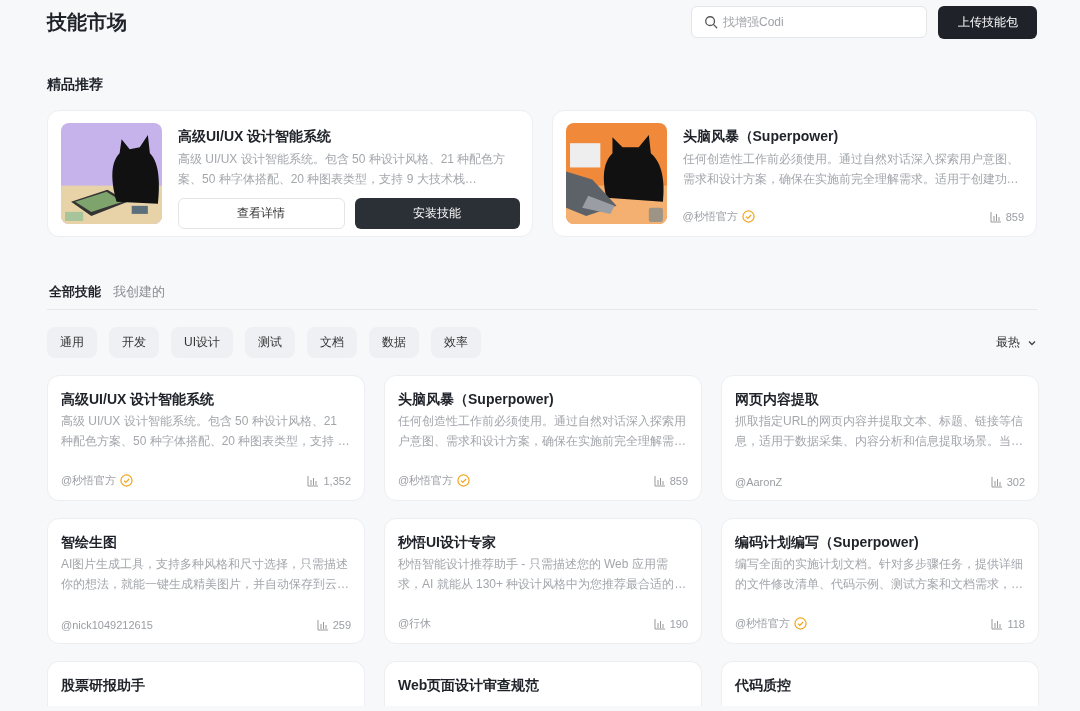 This screenshot has height=711, width=1080. I want to click on skill-card: 智绘生图 AI图片生成工具，支持多种风格和尺寸选择，只需描述你的想法，就能一键生成精美图片，并自动保存到云… @nick1049212615 259, so click(206, 581).